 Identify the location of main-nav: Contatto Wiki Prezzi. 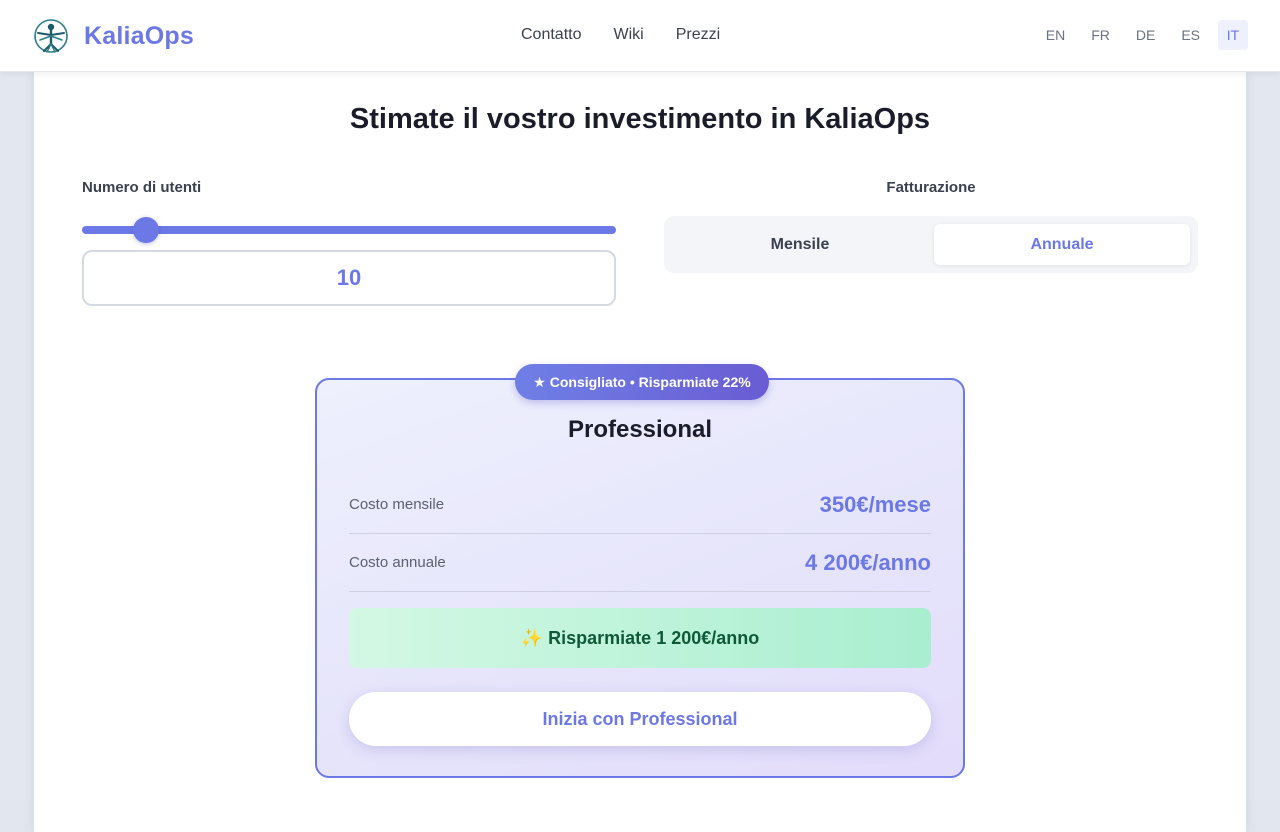
(620, 36).